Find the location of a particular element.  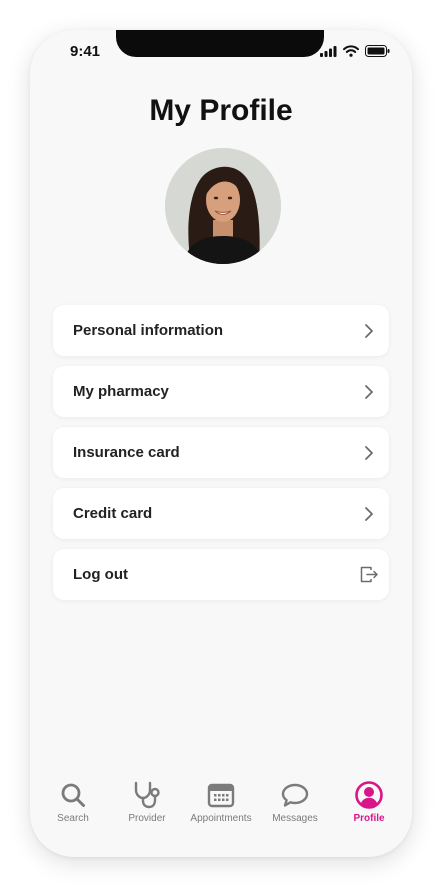

avatar is located at coordinates (223, 206).